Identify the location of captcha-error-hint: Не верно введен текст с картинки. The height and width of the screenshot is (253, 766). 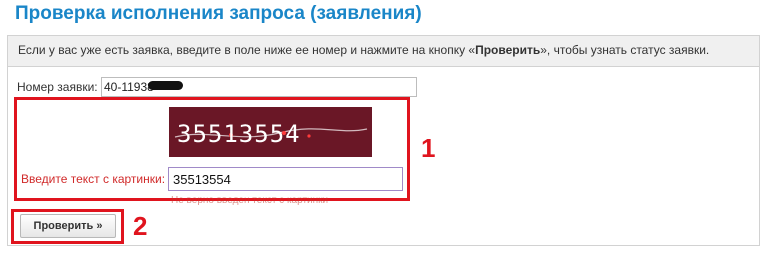
(250, 200).